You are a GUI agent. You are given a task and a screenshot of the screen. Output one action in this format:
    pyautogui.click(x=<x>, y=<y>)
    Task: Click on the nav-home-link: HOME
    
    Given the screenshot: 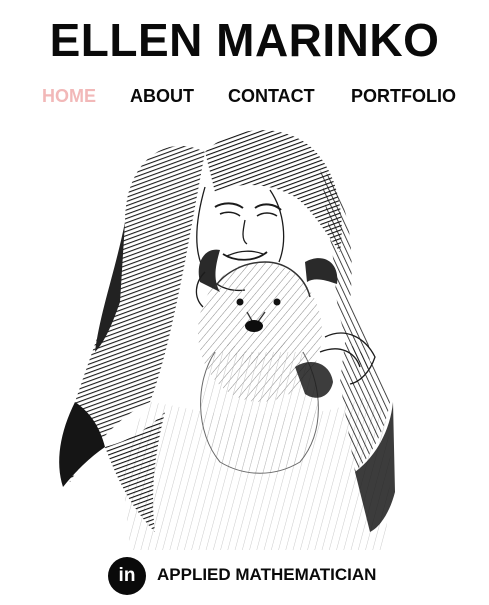 What is the action you would take?
    pyautogui.click(x=69, y=96)
    